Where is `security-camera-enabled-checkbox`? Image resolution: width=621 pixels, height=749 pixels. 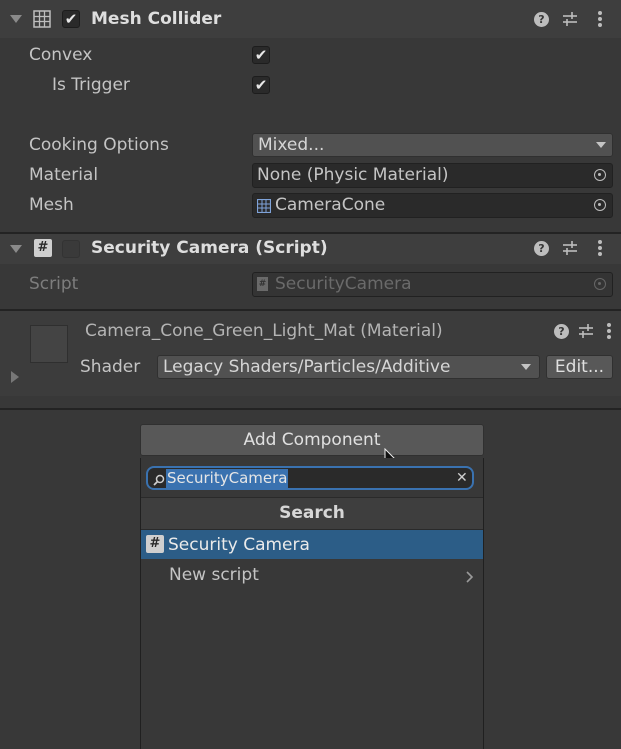 security-camera-enabled-checkbox is located at coordinates (71, 249).